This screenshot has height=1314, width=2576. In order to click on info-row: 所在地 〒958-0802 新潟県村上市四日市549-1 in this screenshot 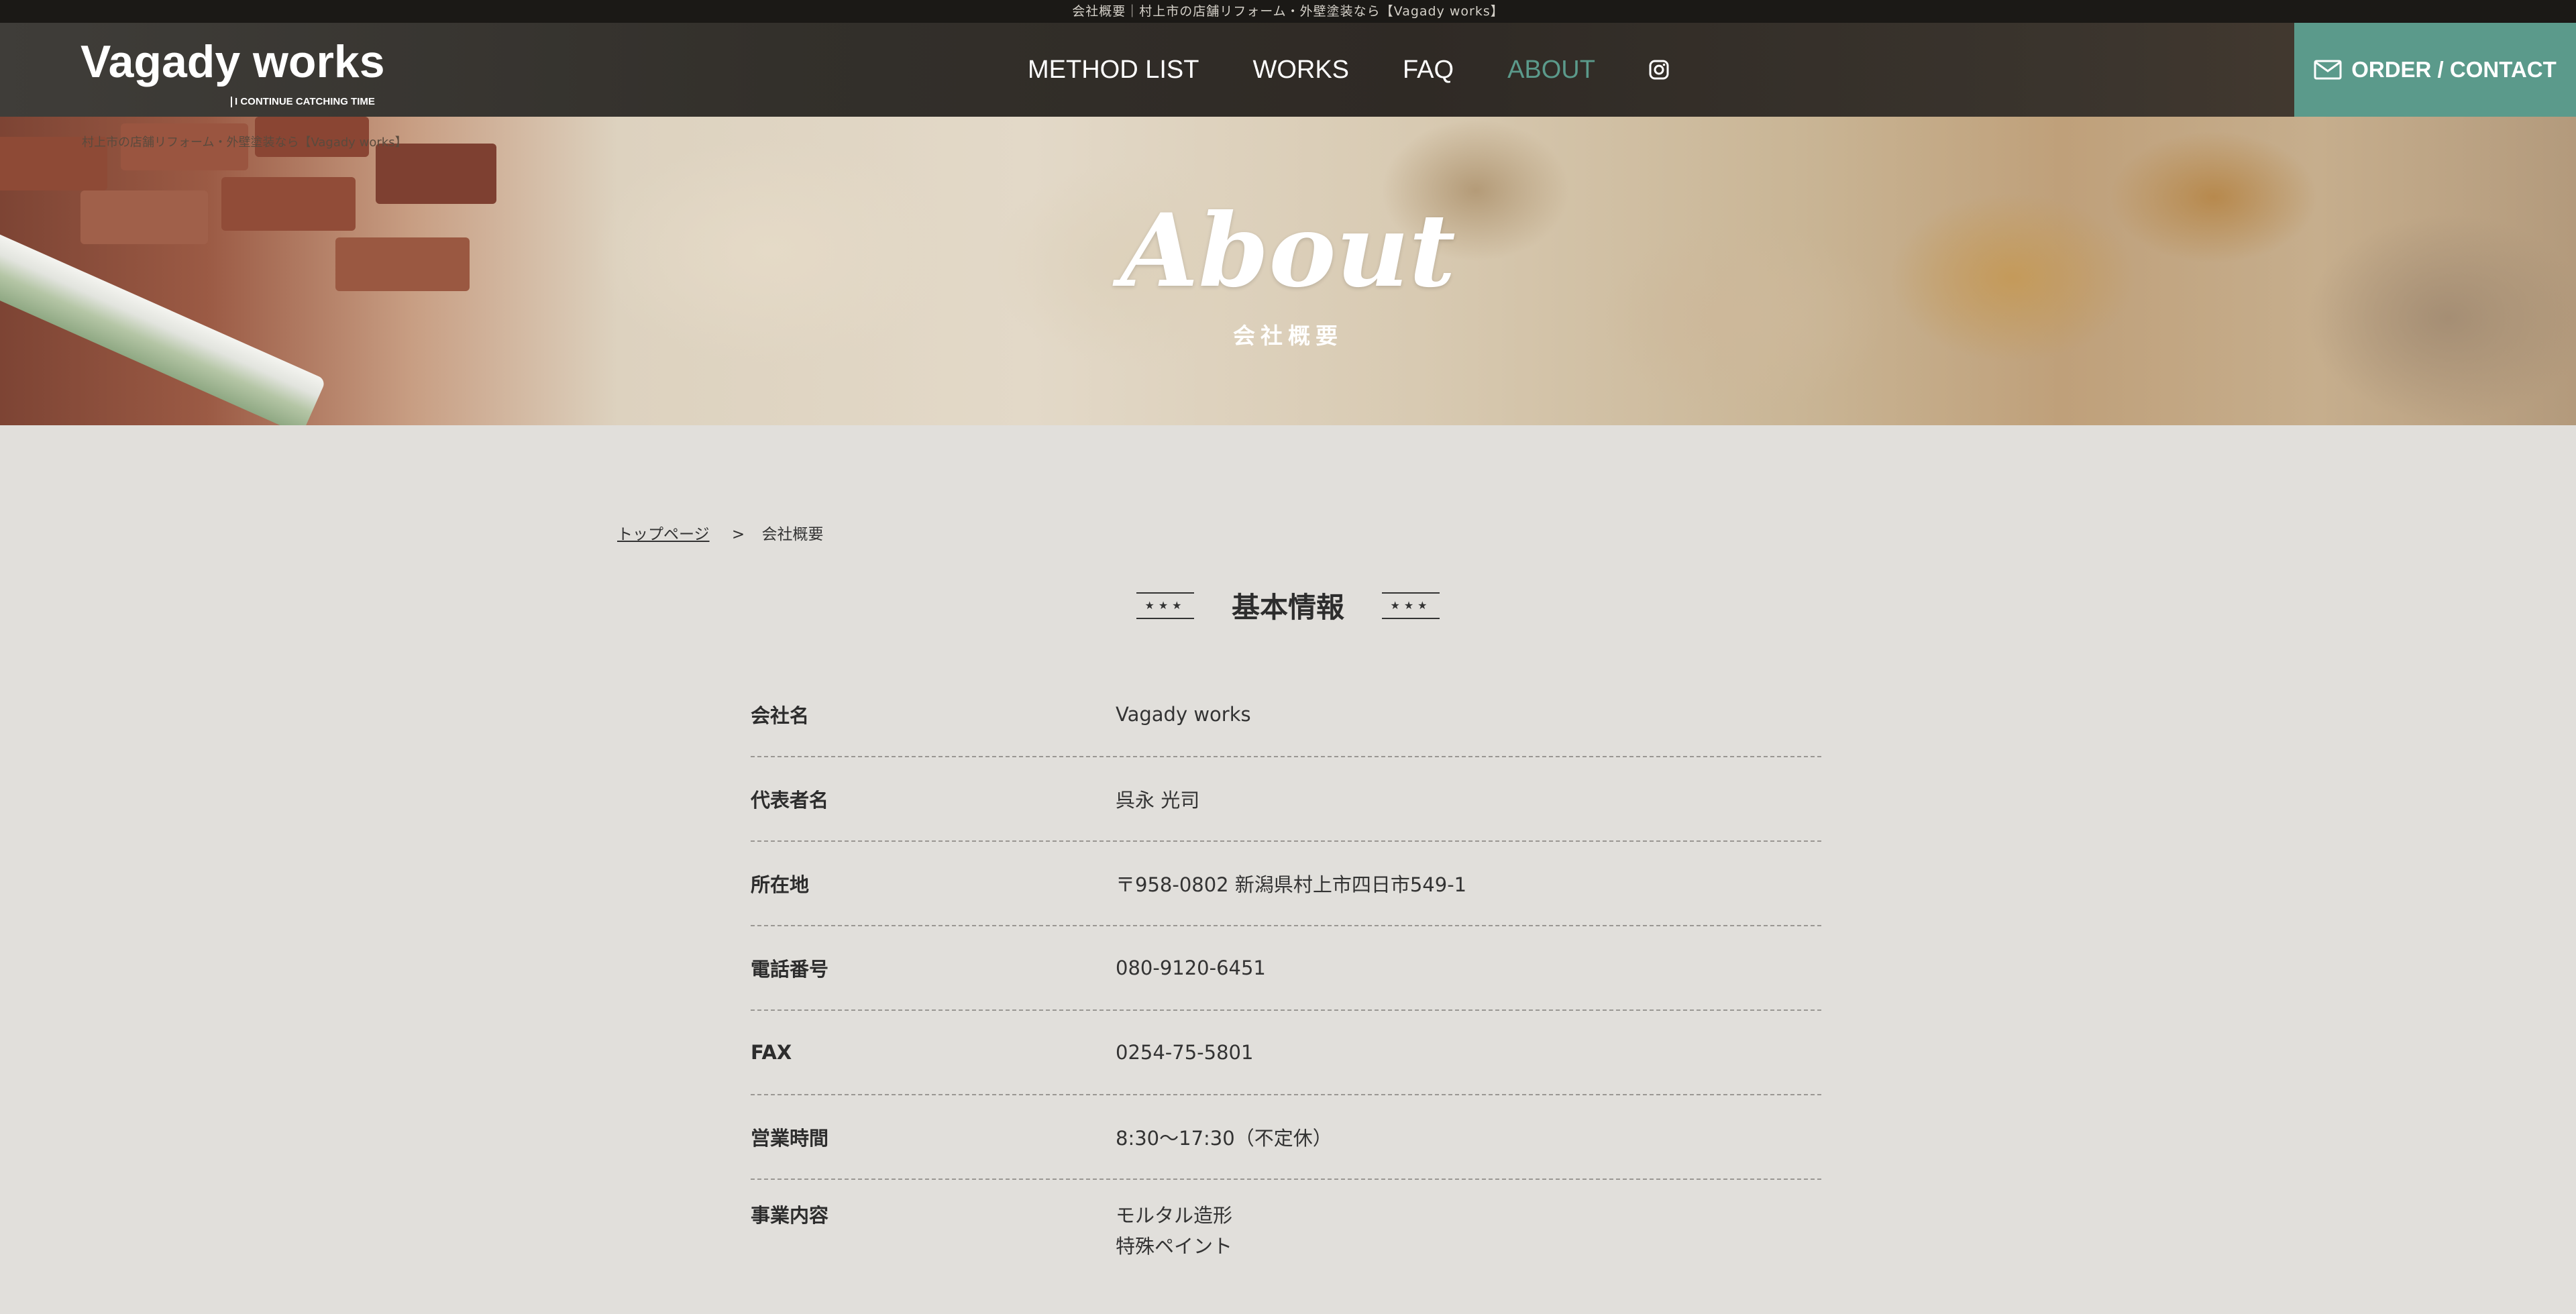, I will do `click(1286, 884)`.